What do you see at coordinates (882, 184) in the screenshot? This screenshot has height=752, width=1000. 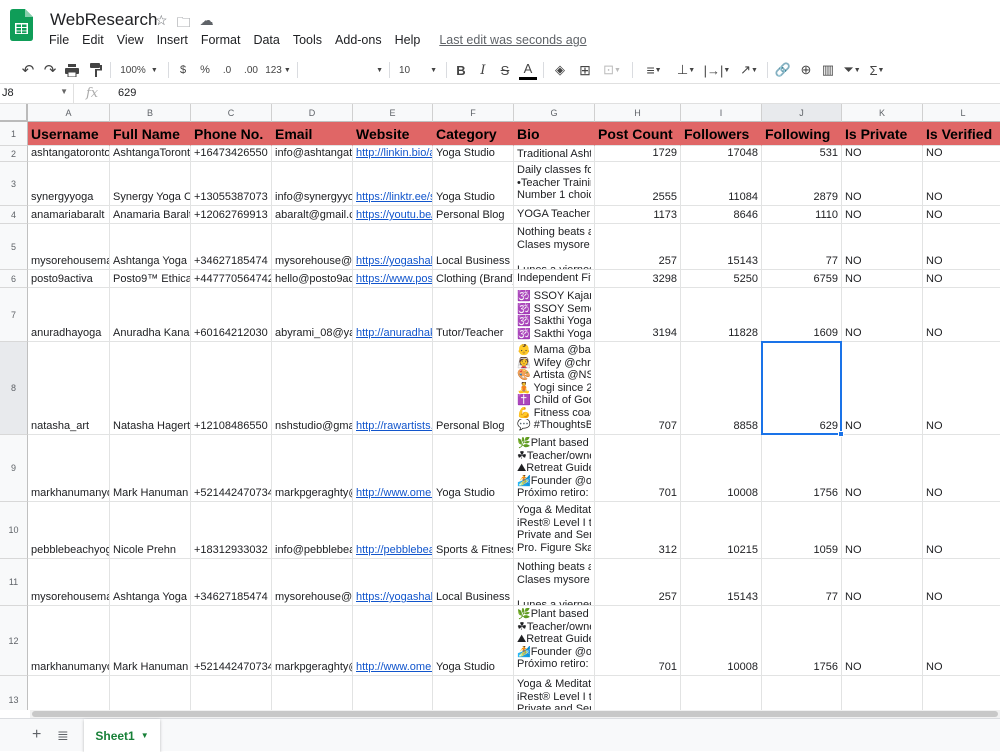 I see `cell-k3: NO` at bounding box center [882, 184].